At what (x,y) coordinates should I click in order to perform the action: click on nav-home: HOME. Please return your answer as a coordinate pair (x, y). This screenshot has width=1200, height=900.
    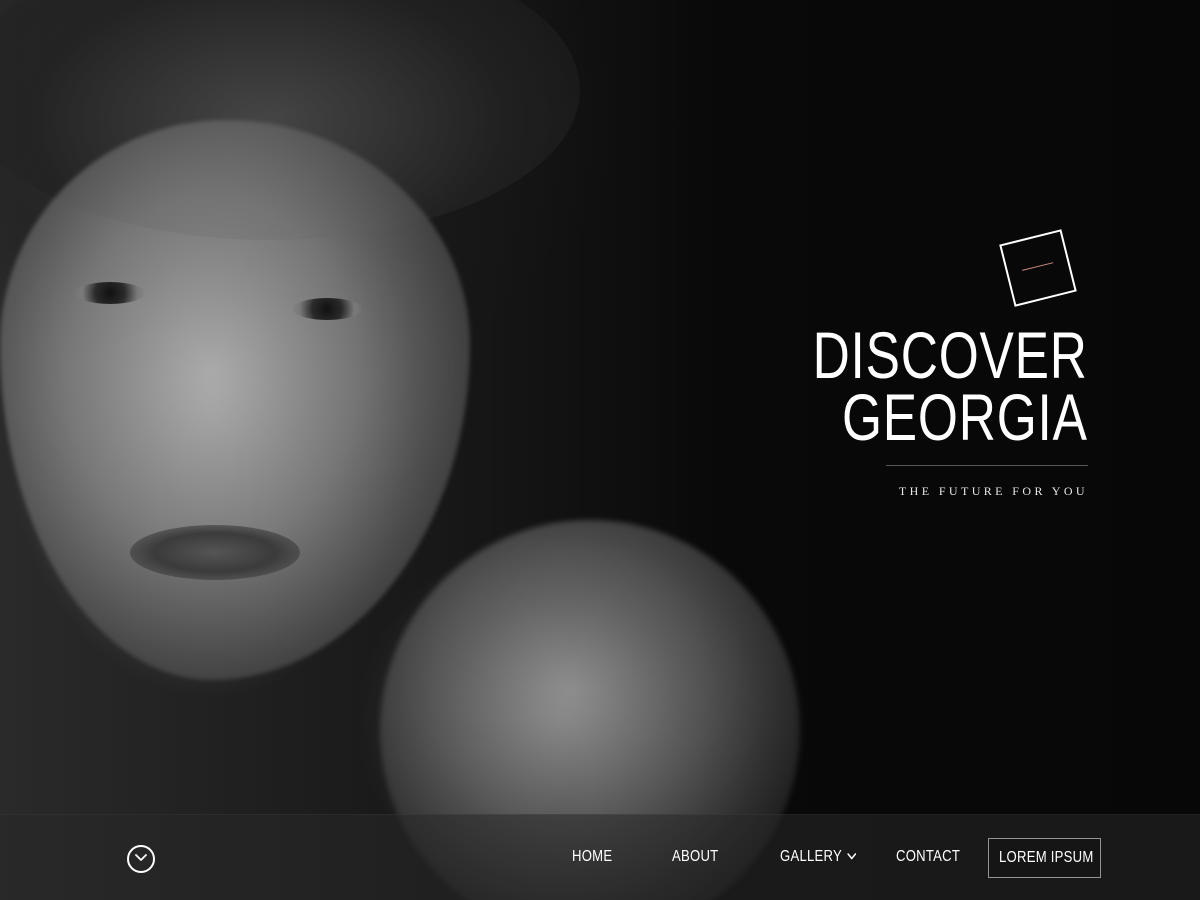
    Looking at the image, I should click on (592, 857).